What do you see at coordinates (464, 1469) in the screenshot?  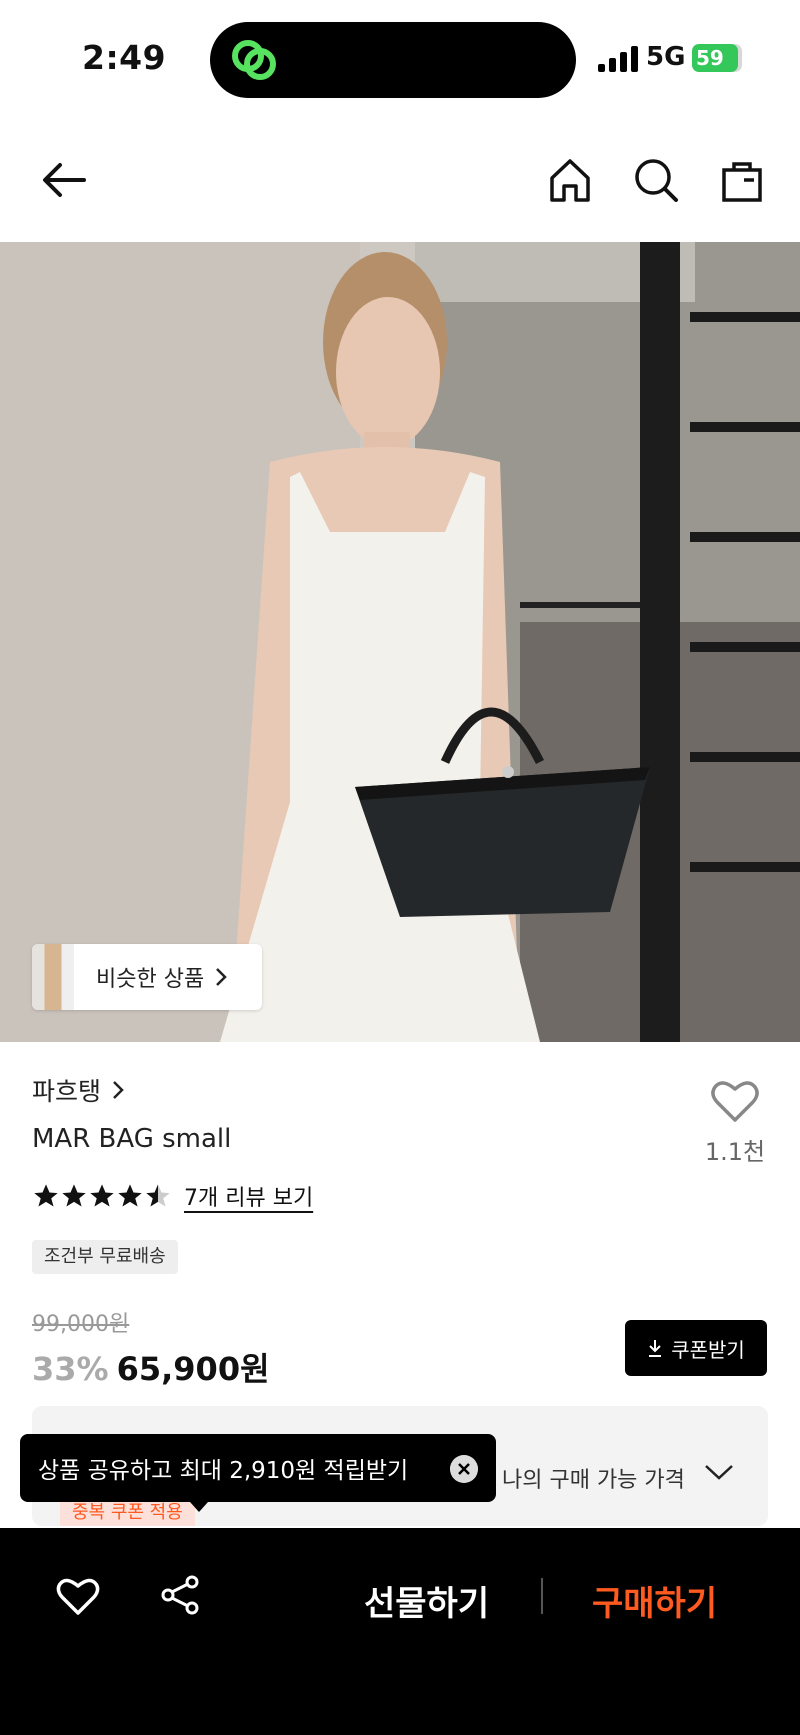 I see `close-icon` at bounding box center [464, 1469].